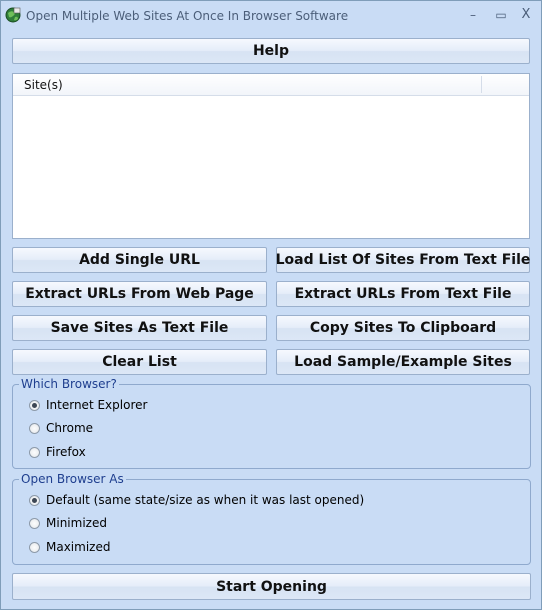 The image size is (542, 610). I want to click on open-browser-as-label: Open Browser As, so click(72, 479).